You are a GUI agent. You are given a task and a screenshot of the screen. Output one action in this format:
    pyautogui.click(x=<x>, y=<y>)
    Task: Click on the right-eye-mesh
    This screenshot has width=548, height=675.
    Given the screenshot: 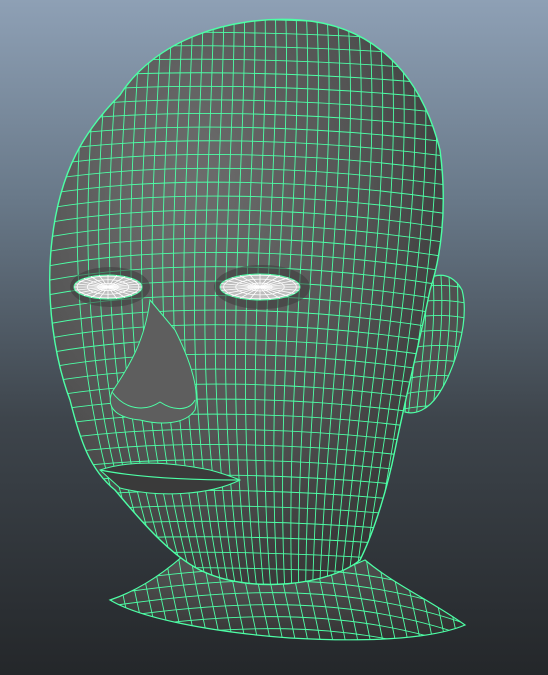 What is the action you would take?
    pyautogui.click(x=260, y=287)
    